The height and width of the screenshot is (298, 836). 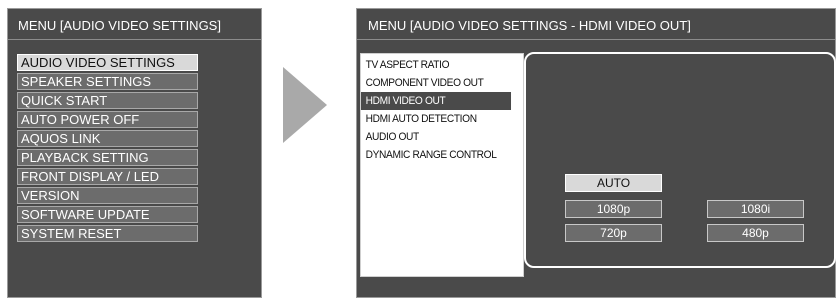 What do you see at coordinates (436, 119) in the screenshot?
I see `submenu-item-hdmi-auto-detection: HDMI AUTO DETECTION` at bounding box center [436, 119].